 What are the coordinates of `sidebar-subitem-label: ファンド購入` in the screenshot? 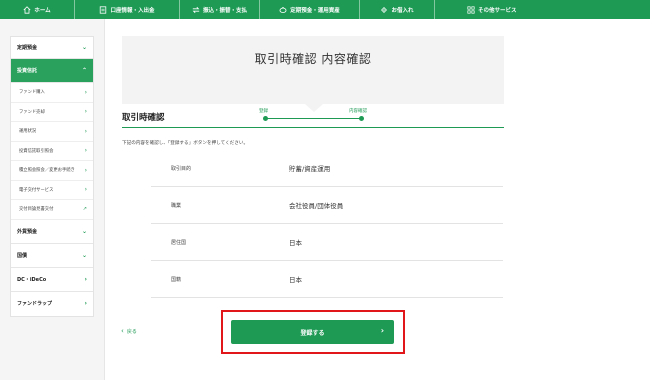 It's located at (32, 93).